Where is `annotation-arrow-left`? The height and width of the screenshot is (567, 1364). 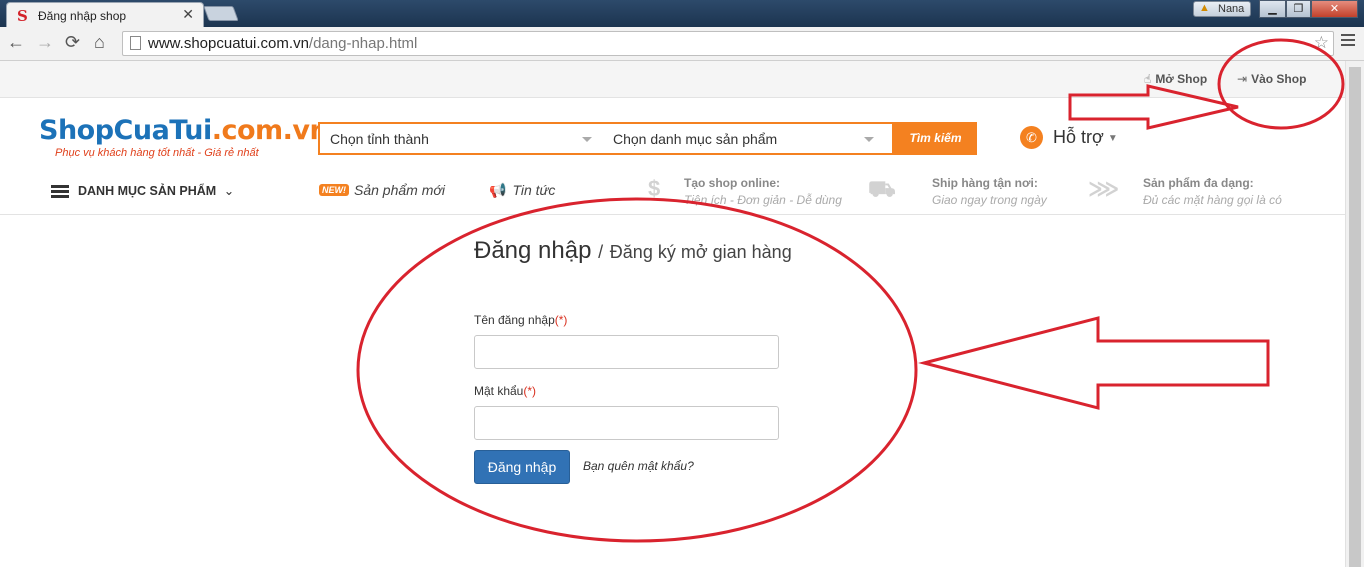 annotation-arrow-left is located at coordinates (1094, 363).